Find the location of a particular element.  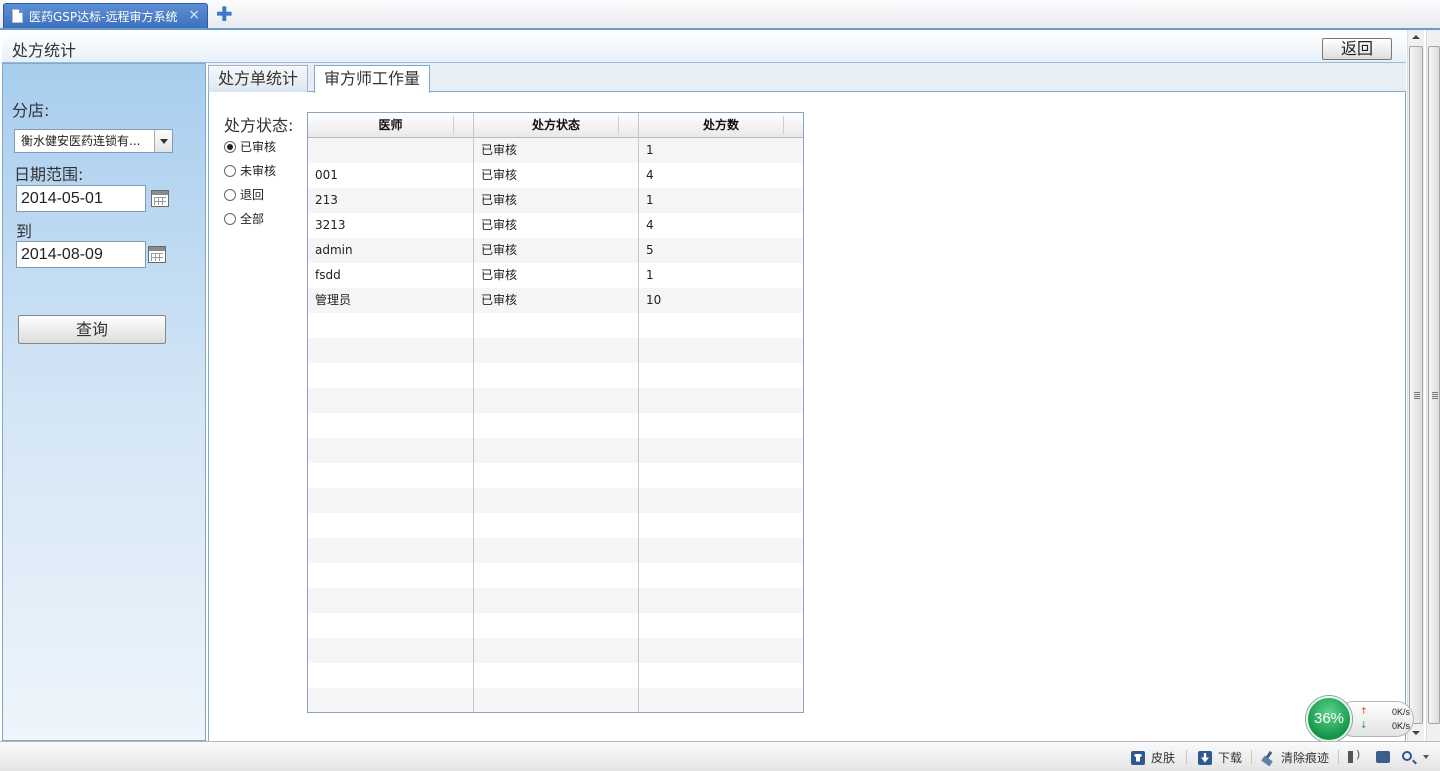

radio-all: 全部 is located at coordinates (244, 218).